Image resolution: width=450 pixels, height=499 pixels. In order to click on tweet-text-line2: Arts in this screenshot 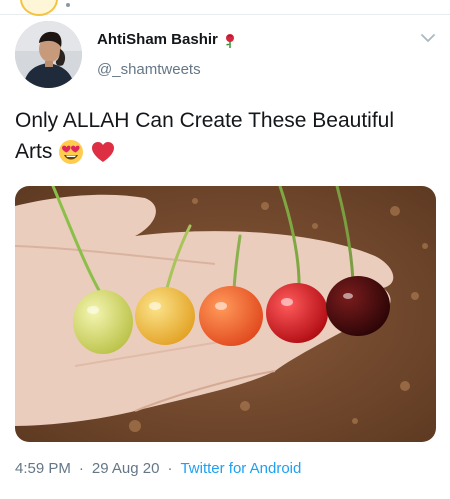, I will do `click(34, 151)`.